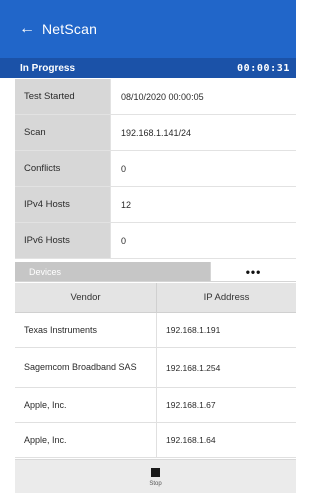 The image size is (320, 493). Describe the element at coordinates (86, 297) in the screenshot. I see `column-header-vendor: Vendor` at that location.